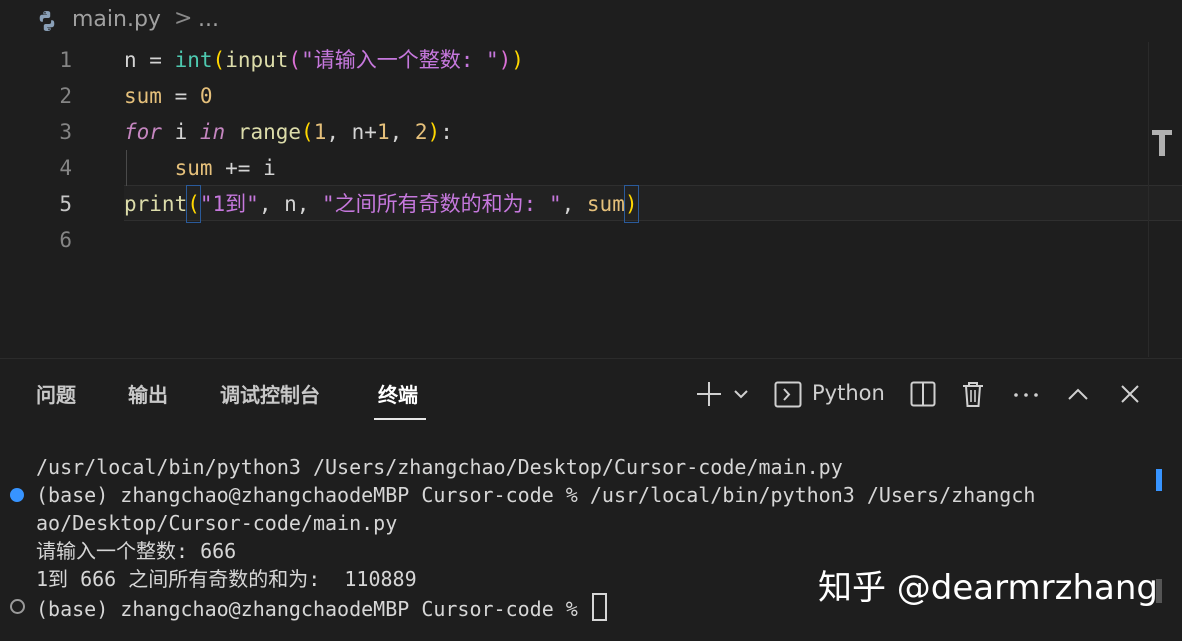  What do you see at coordinates (270, 393) in the screenshot?
I see `tab-debug-console: 调试控制台` at bounding box center [270, 393].